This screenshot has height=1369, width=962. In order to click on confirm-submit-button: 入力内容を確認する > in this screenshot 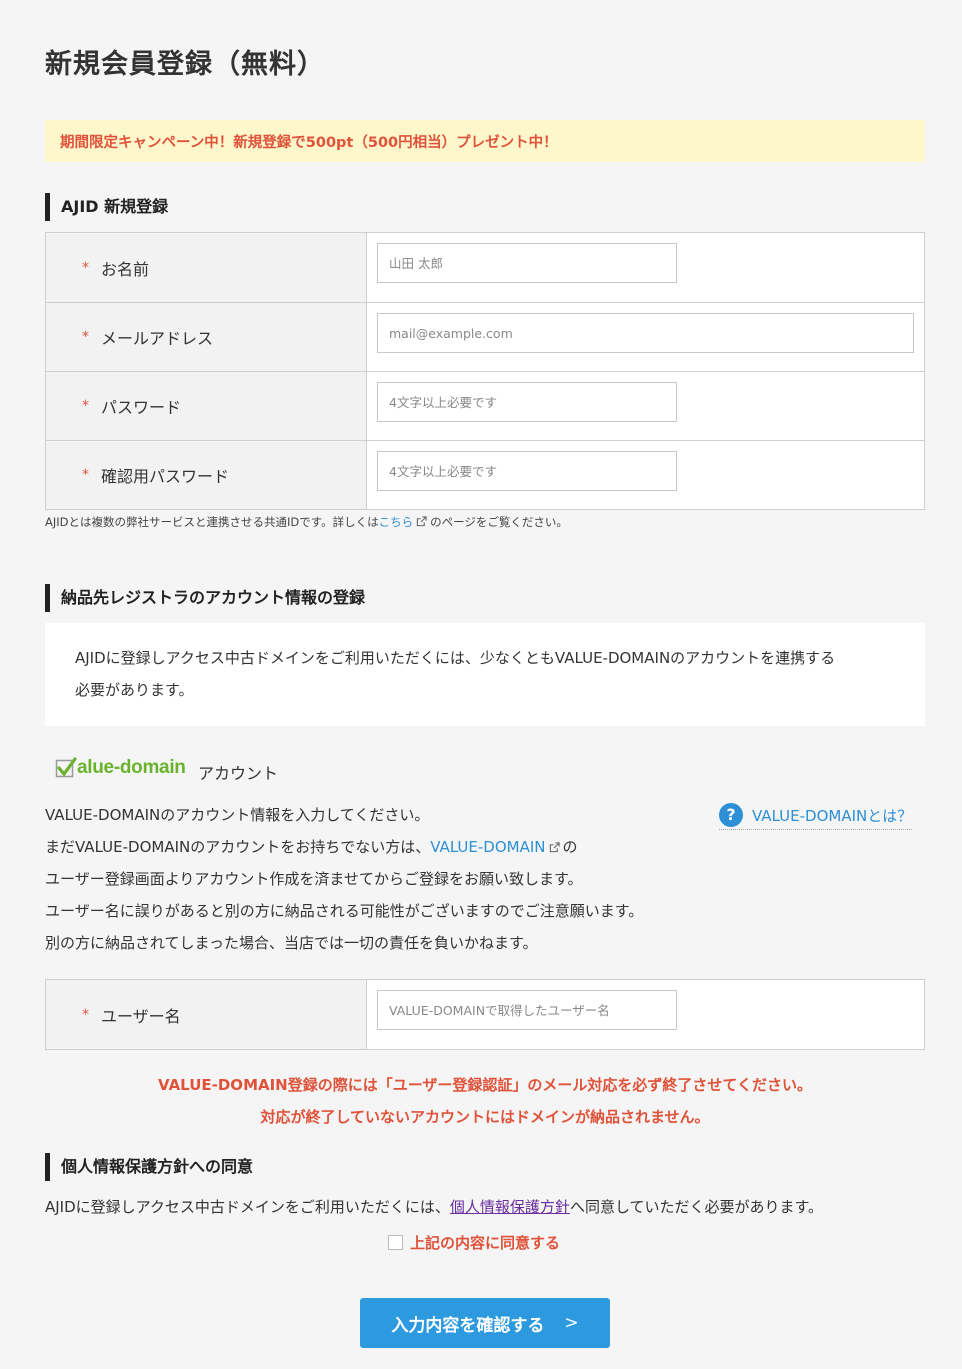, I will do `click(485, 1323)`.